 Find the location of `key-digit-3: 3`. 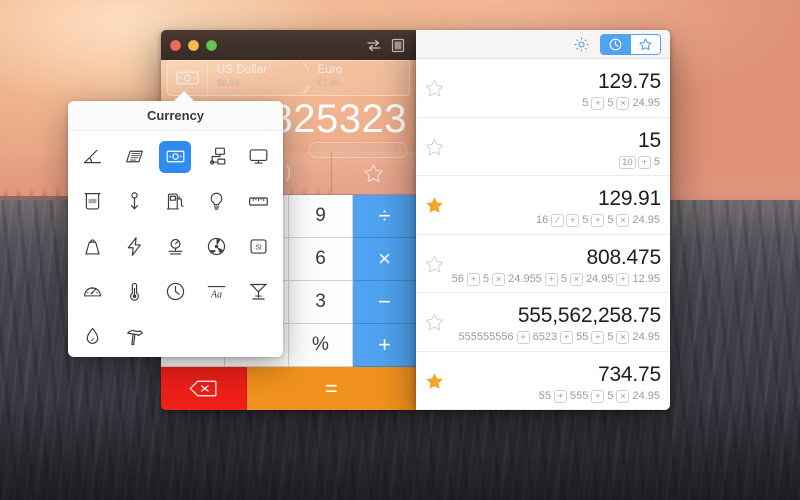

key-digit-3: 3 is located at coordinates (321, 302).